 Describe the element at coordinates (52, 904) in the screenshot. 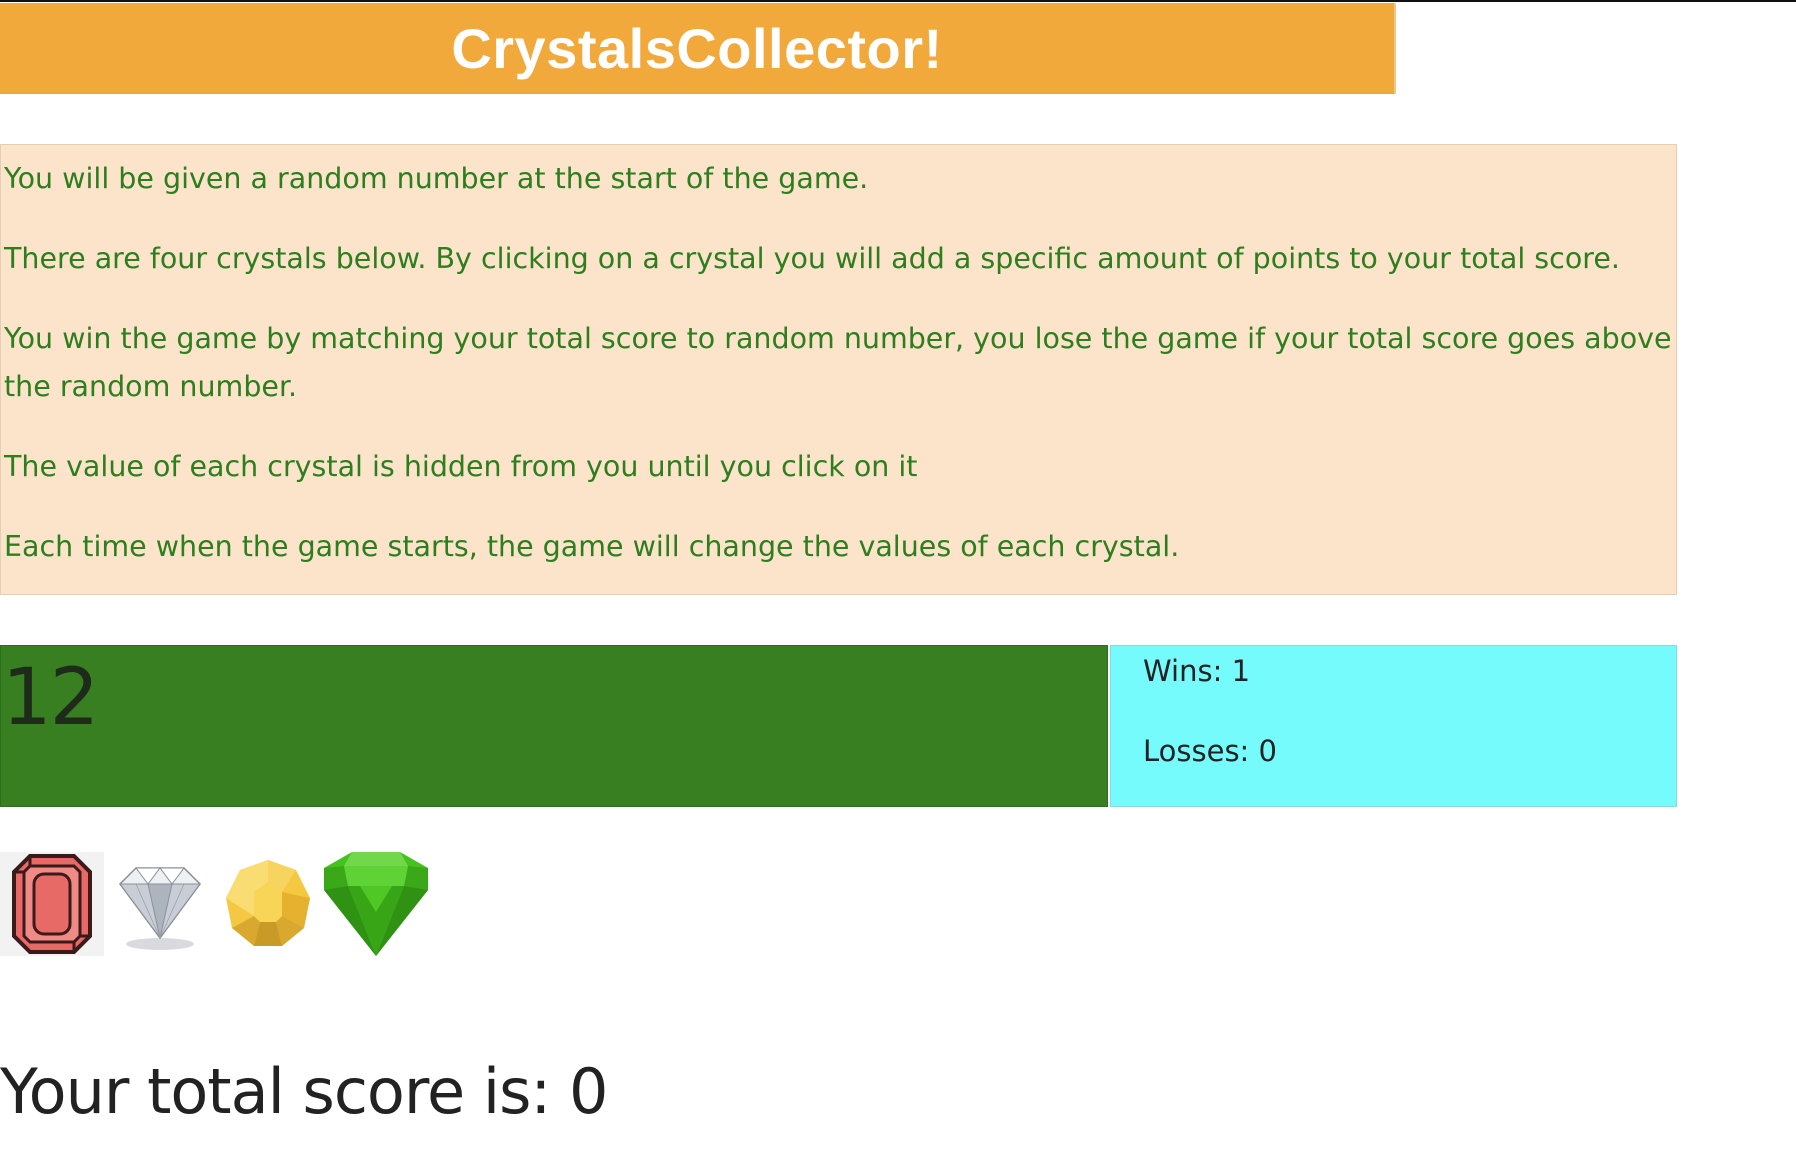

I see `red-crystal-icon` at that location.